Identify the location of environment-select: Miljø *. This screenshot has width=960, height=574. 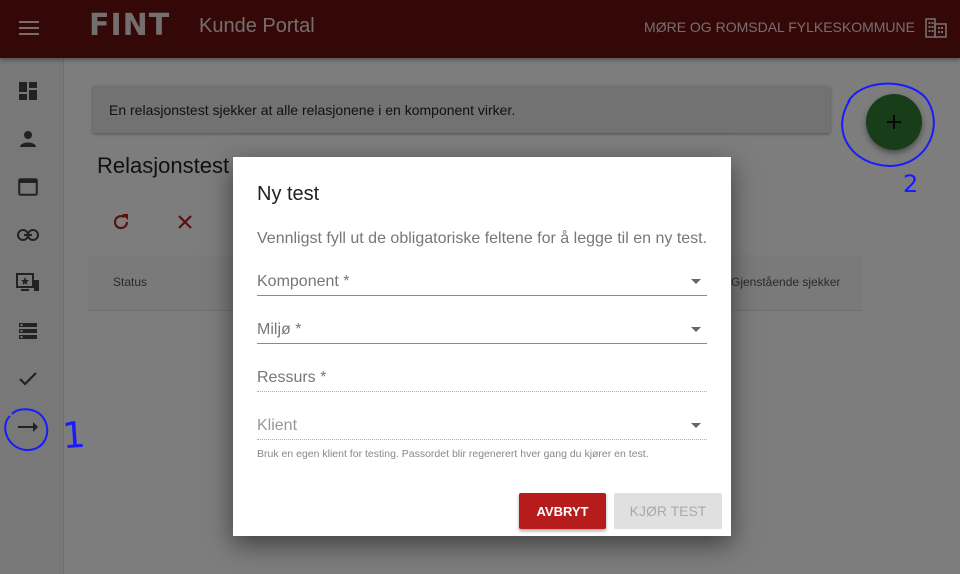
(482, 330).